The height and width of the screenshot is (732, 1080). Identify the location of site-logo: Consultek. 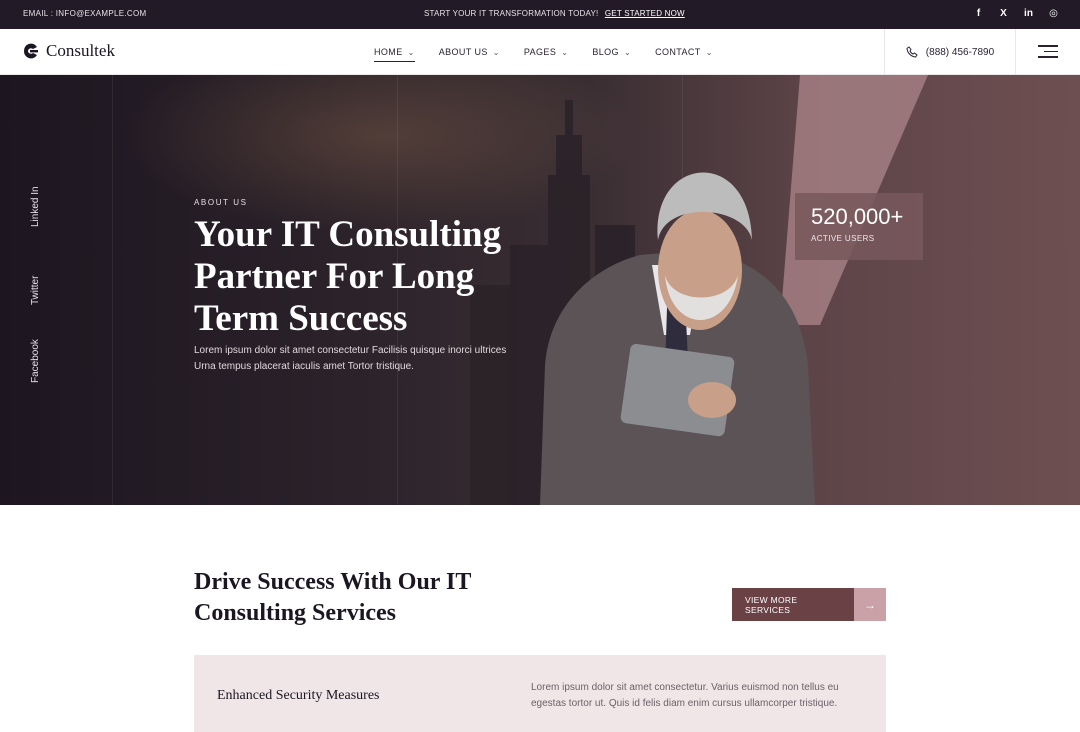
(68, 51).